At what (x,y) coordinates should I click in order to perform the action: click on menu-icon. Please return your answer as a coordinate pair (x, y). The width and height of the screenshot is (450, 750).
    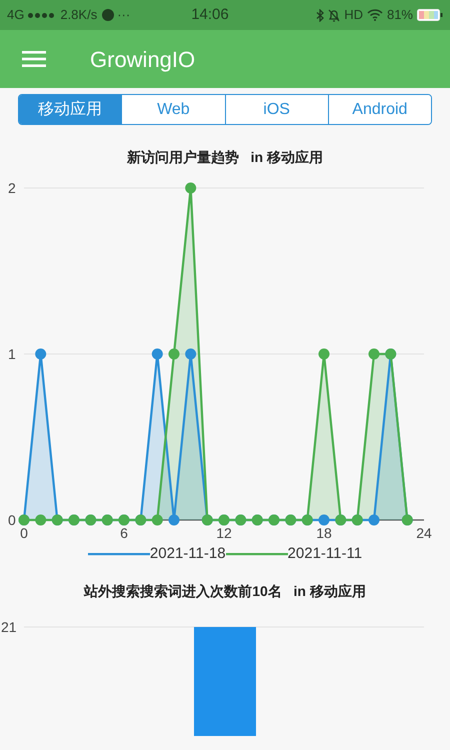
    Looking at the image, I should click on (34, 59).